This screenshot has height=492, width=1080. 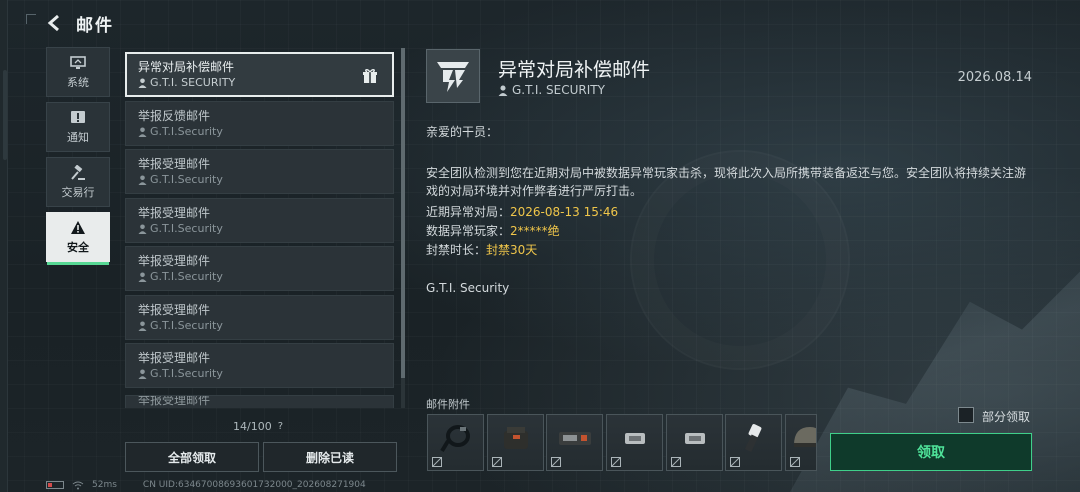 What do you see at coordinates (575, 438) in the screenshot?
I see `device-item-icon` at bounding box center [575, 438].